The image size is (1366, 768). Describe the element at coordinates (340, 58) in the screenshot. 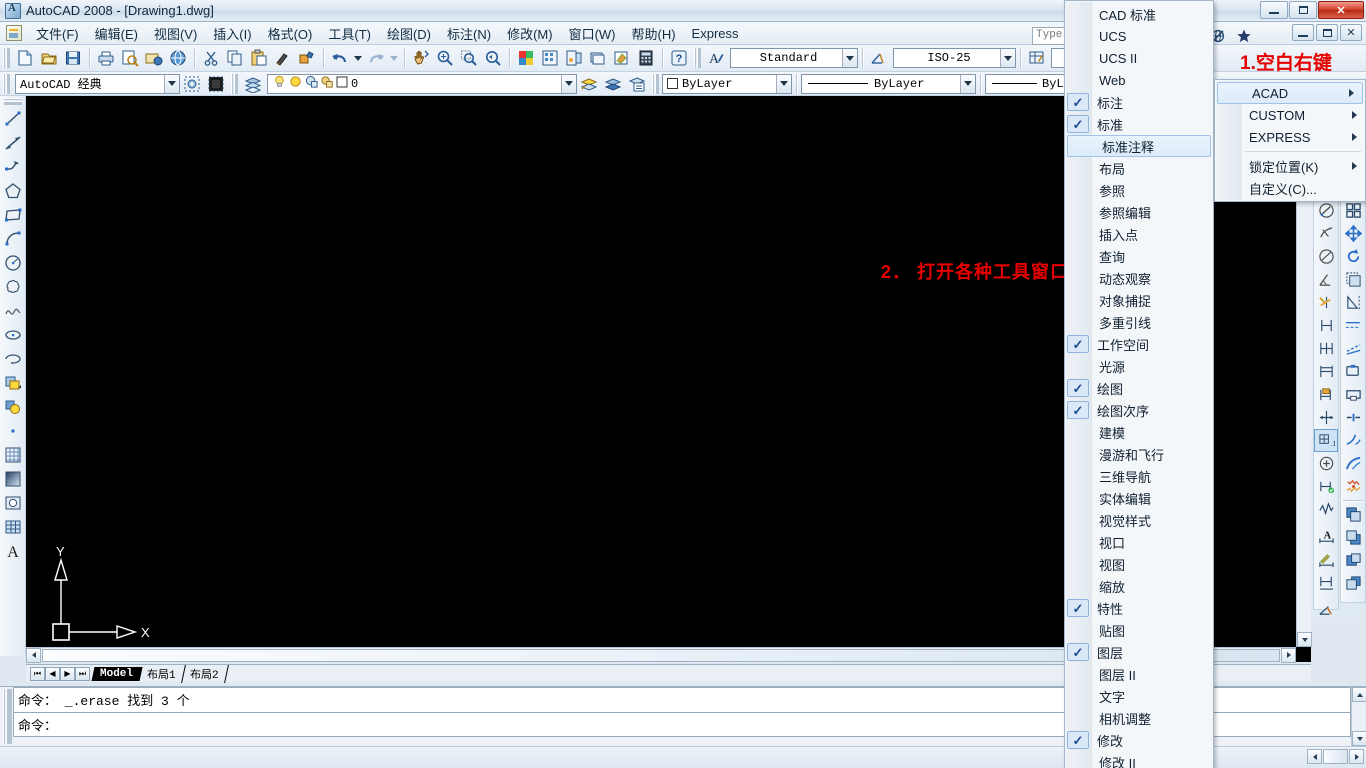

I see `undo-icon` at that location.